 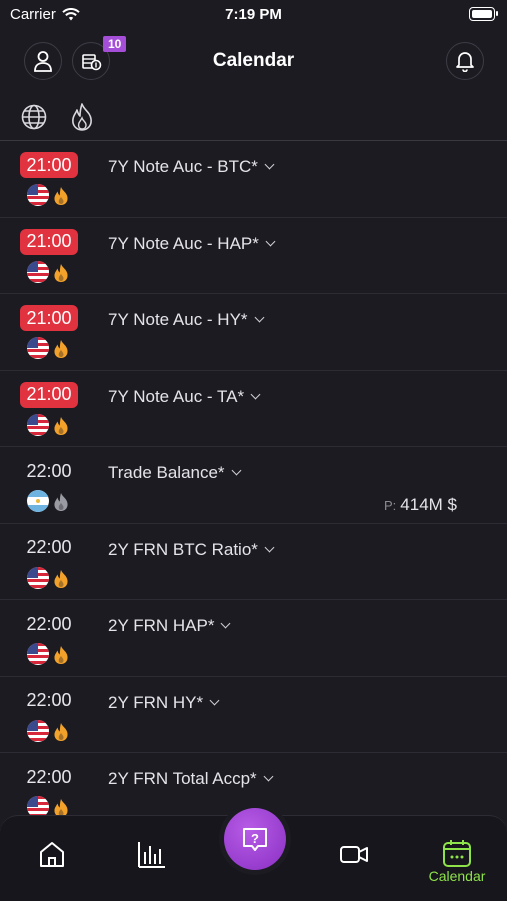 I want to click on event-row: 21:00 7Y Note Auc - TA*, so click(x=253, y=409).